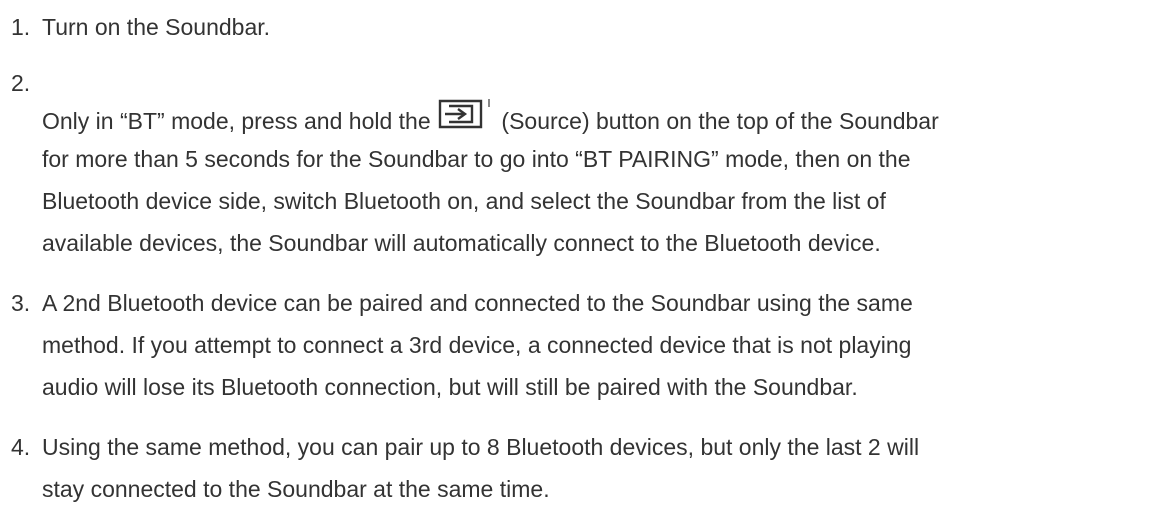 This screenshot has height=523, width=1175. What do you see at coordinates (156, 27) in the screenshot?
I see `step-text: Turn on the Soundbar.` at bounding box center [156, 27].